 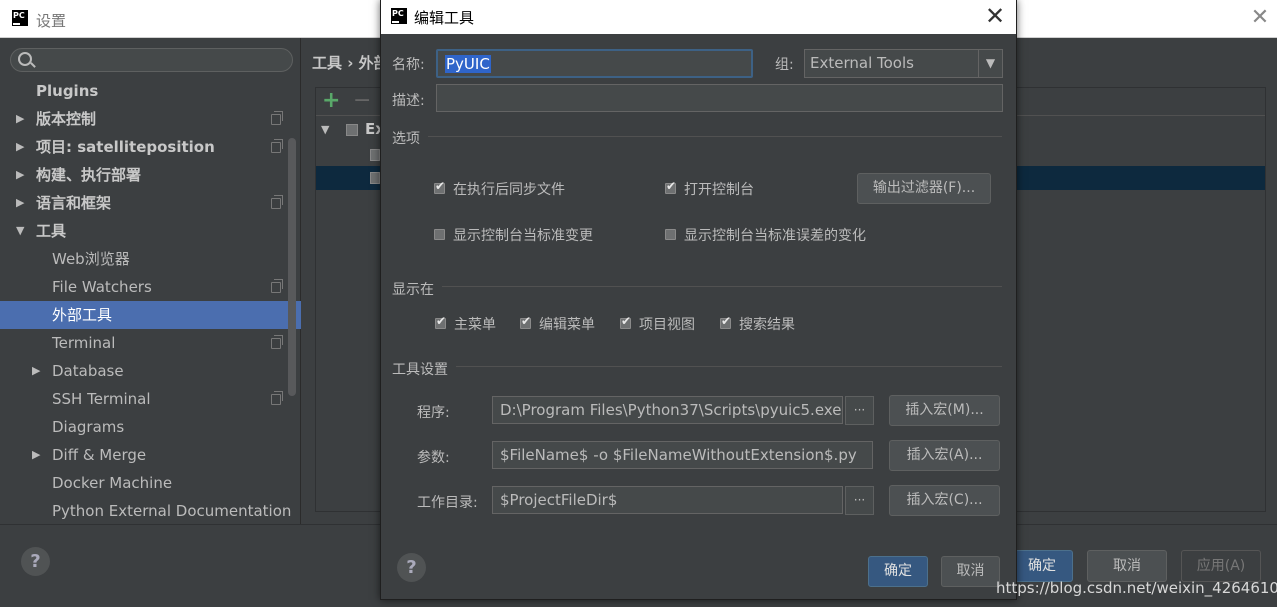 I want to click on tree-item-plugins: Plugins, so click(x=150, y=91).